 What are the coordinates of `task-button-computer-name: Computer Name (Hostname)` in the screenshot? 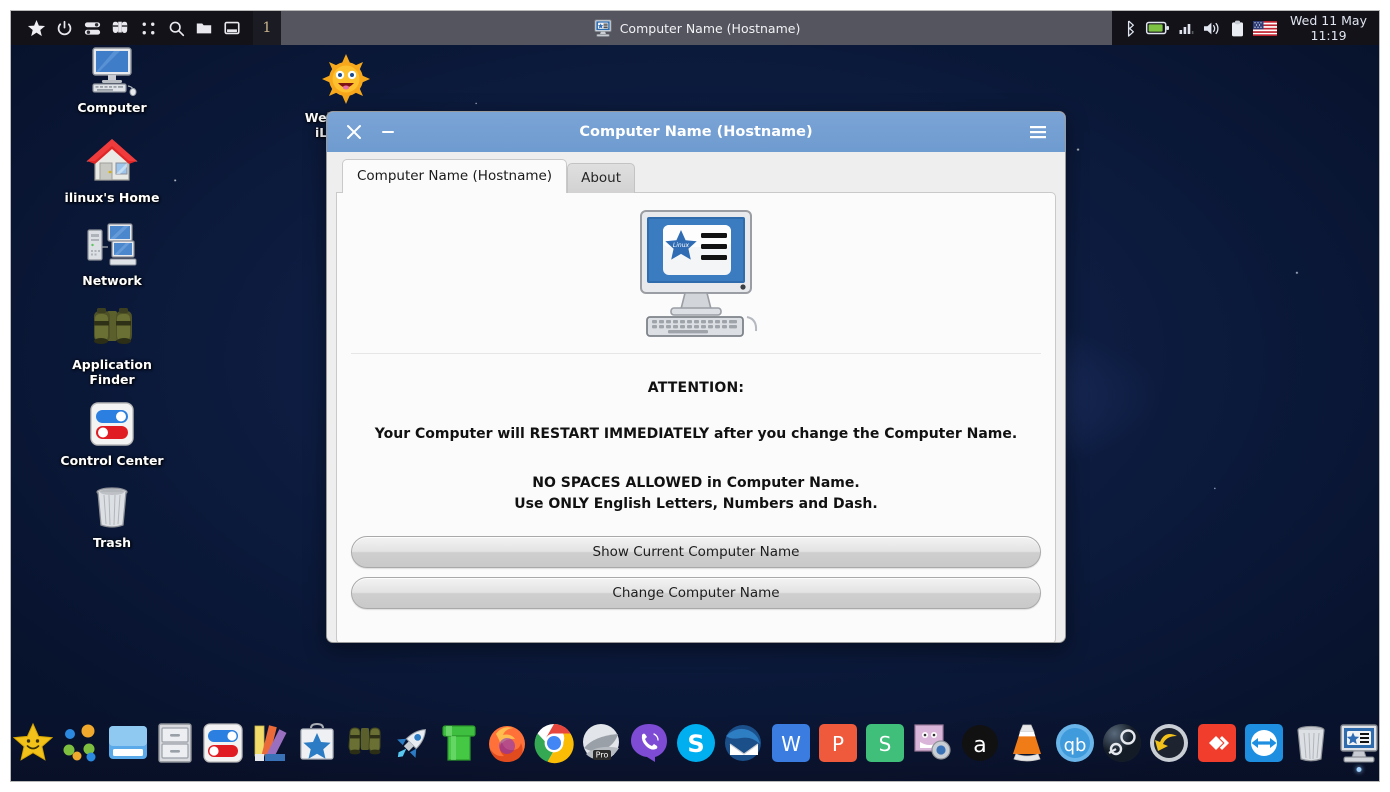 It's located at (697, 28).